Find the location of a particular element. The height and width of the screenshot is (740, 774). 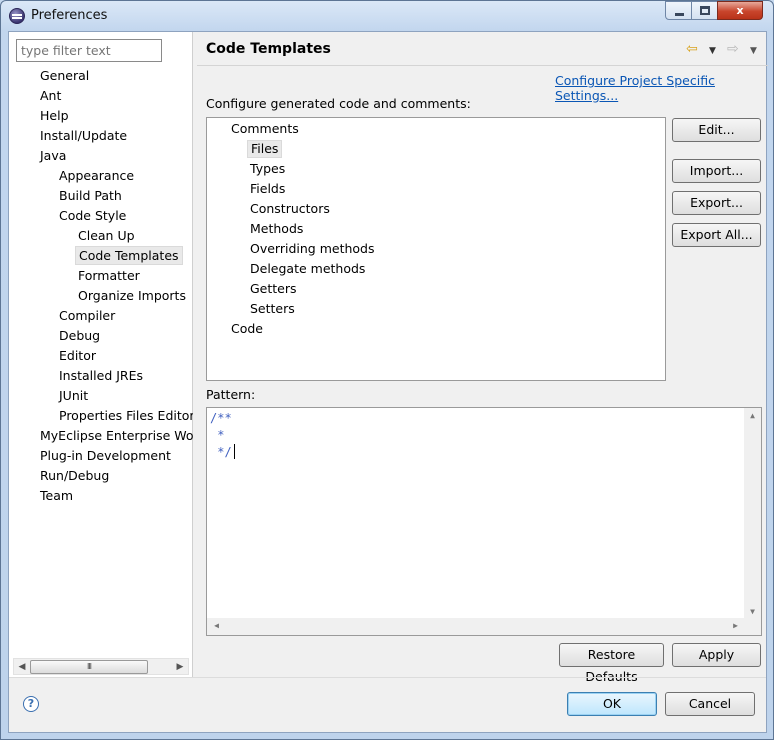

sidebar-item: Installed JREs is located at coordinates (101, 375).